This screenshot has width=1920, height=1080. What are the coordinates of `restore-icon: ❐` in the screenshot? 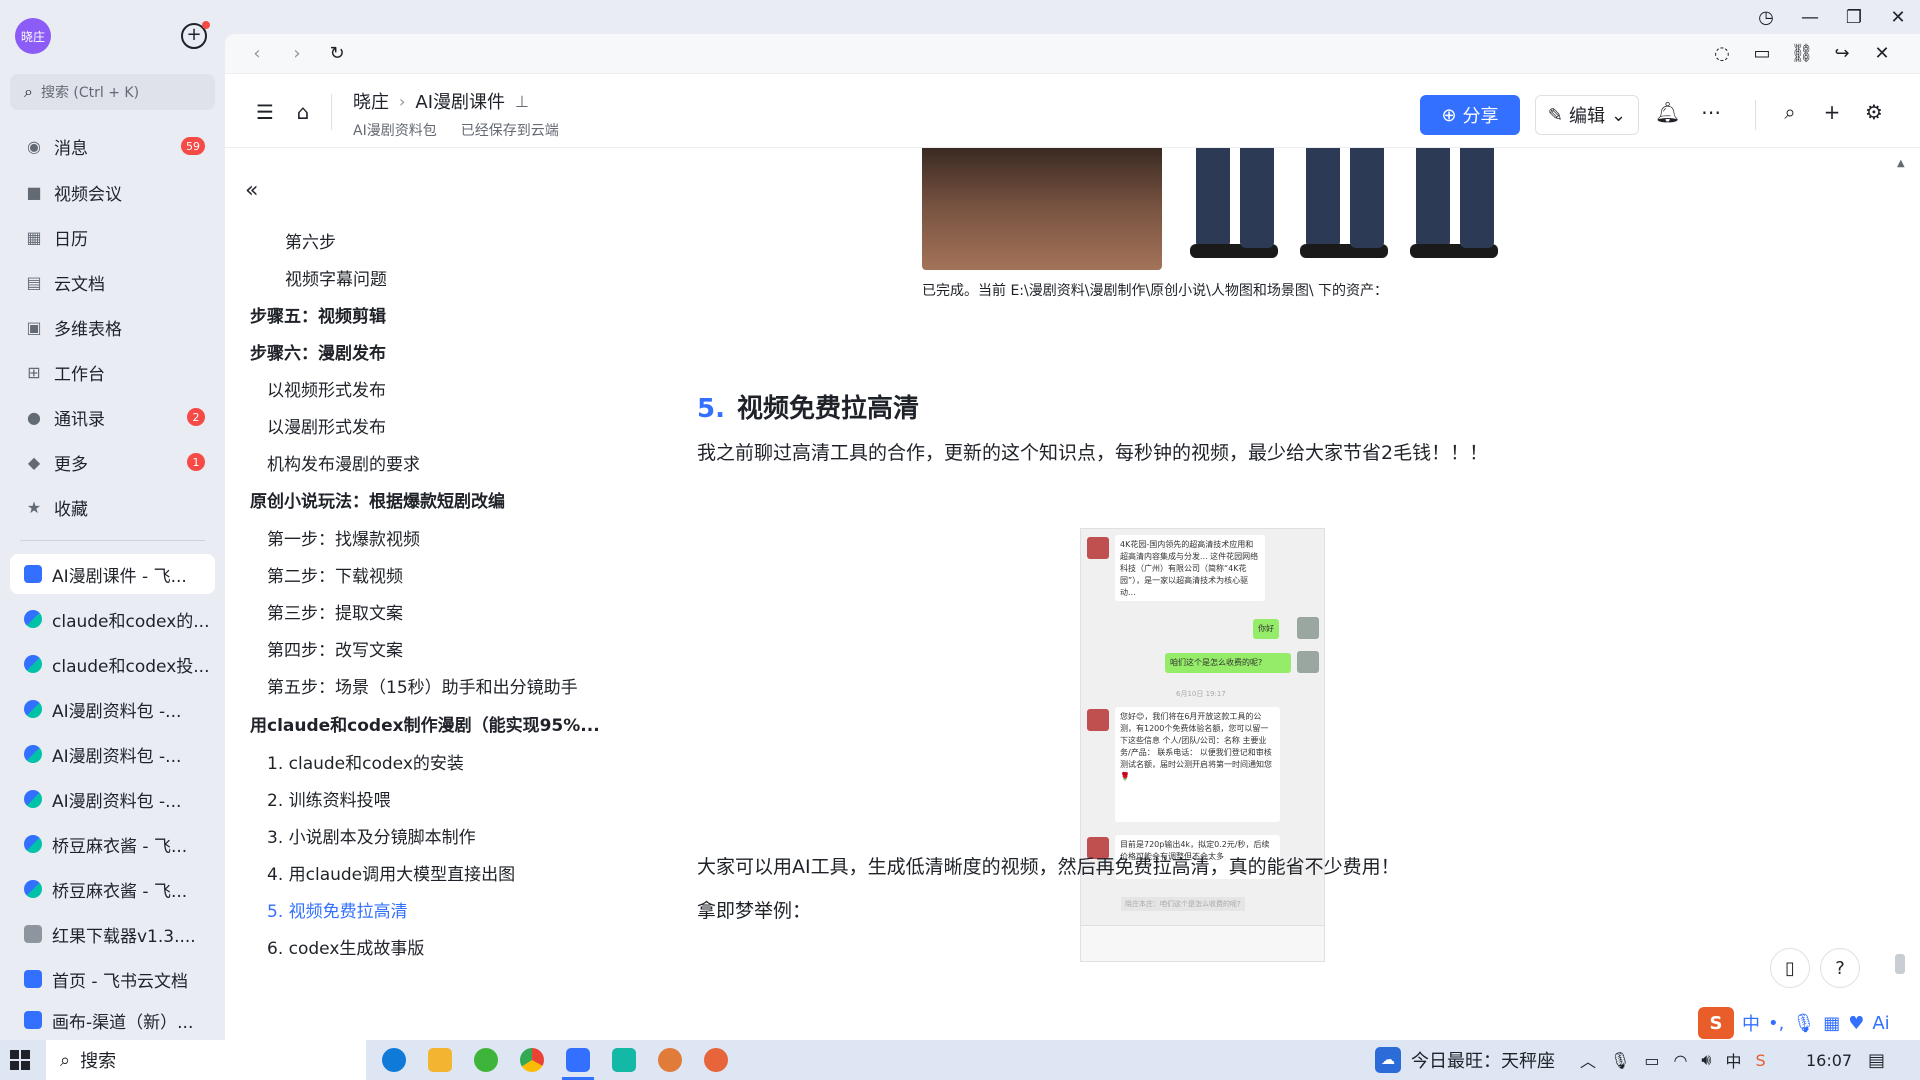 It's located at (1854, 17).